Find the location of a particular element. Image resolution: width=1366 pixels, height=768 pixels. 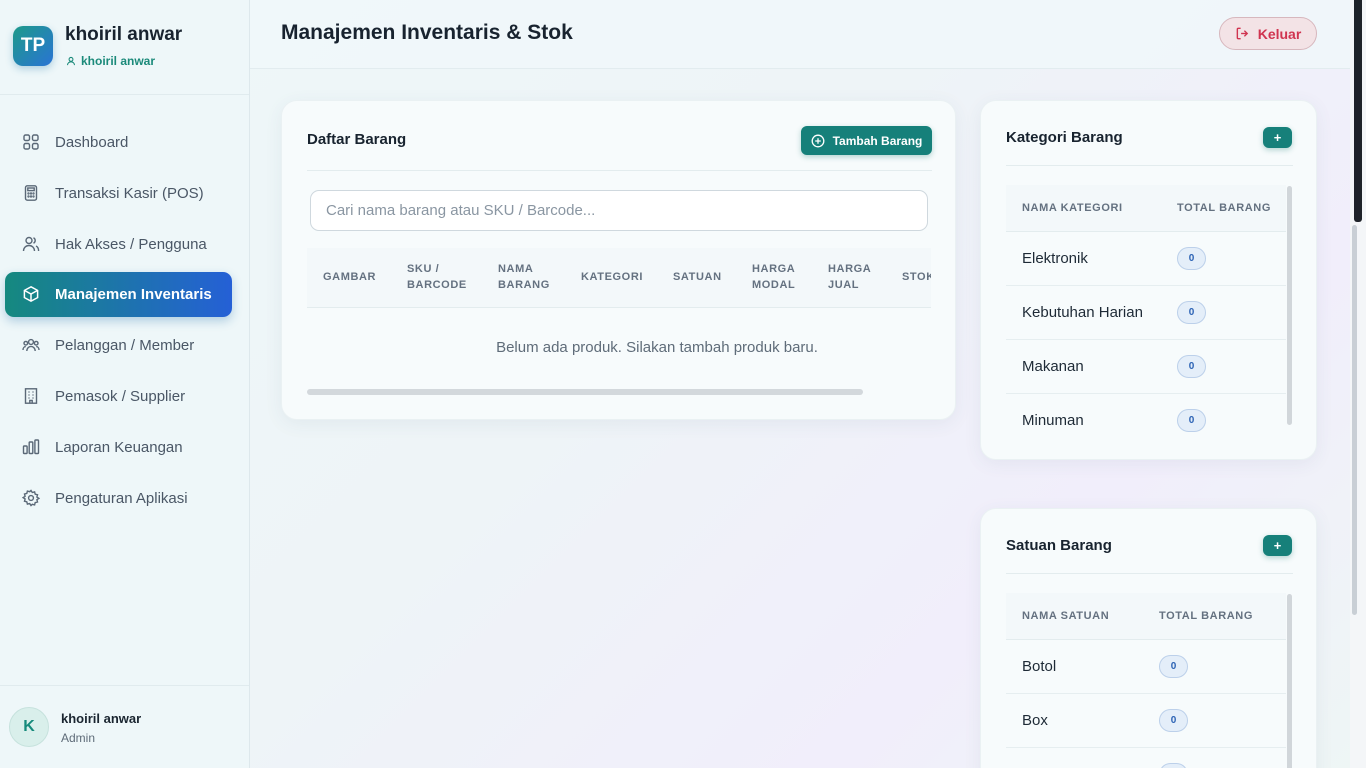

unit-name: Botol is located at coordinates (1039, 666).